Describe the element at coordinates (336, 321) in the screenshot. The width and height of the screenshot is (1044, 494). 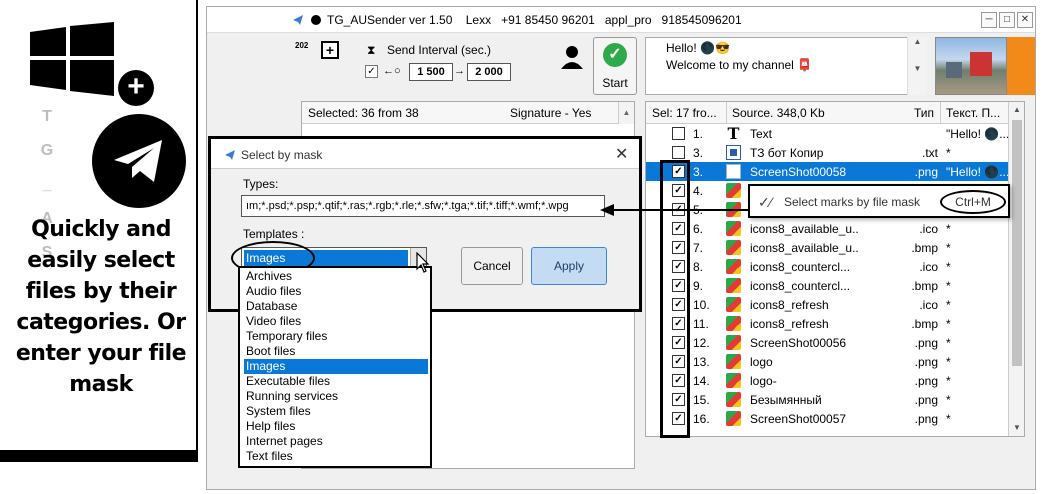
I see `dropdown-option: Video files` at that location.